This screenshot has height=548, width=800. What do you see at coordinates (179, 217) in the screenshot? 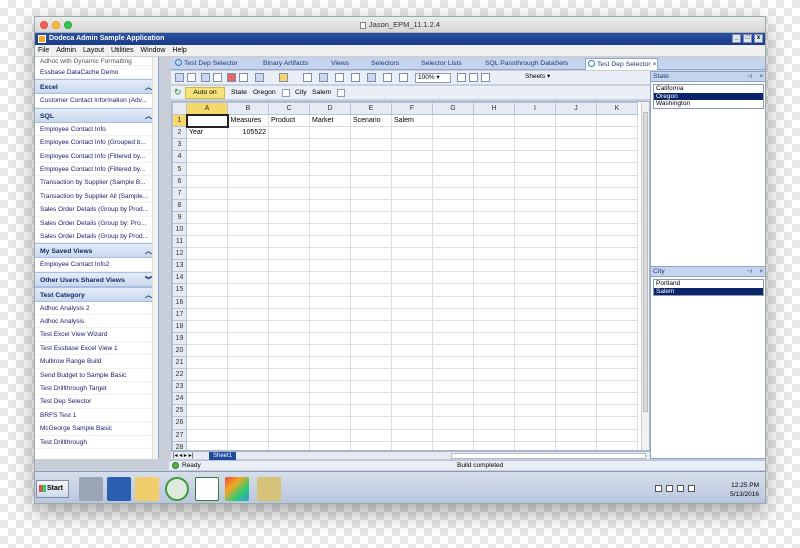
I see `row-header: 9` at bounding box center [179, 217].